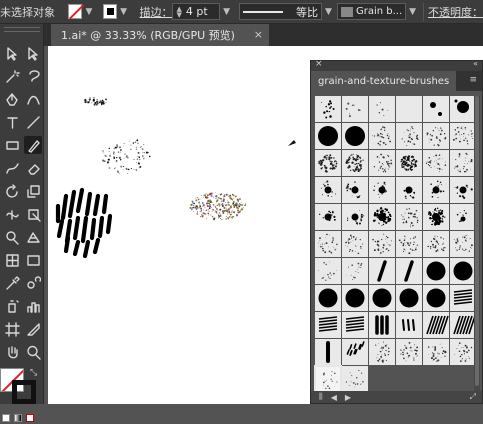 This screenshot has width=483, height=424. Describe the element at coordinates (463, 217) in the screenshot. I see `brush-swatch-splat-small` at that location.